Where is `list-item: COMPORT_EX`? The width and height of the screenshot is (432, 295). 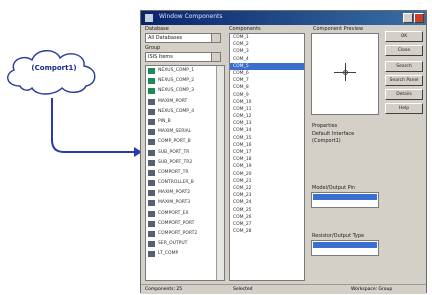
list-item: COMPORT_EX is located at coordinates (185, 214).